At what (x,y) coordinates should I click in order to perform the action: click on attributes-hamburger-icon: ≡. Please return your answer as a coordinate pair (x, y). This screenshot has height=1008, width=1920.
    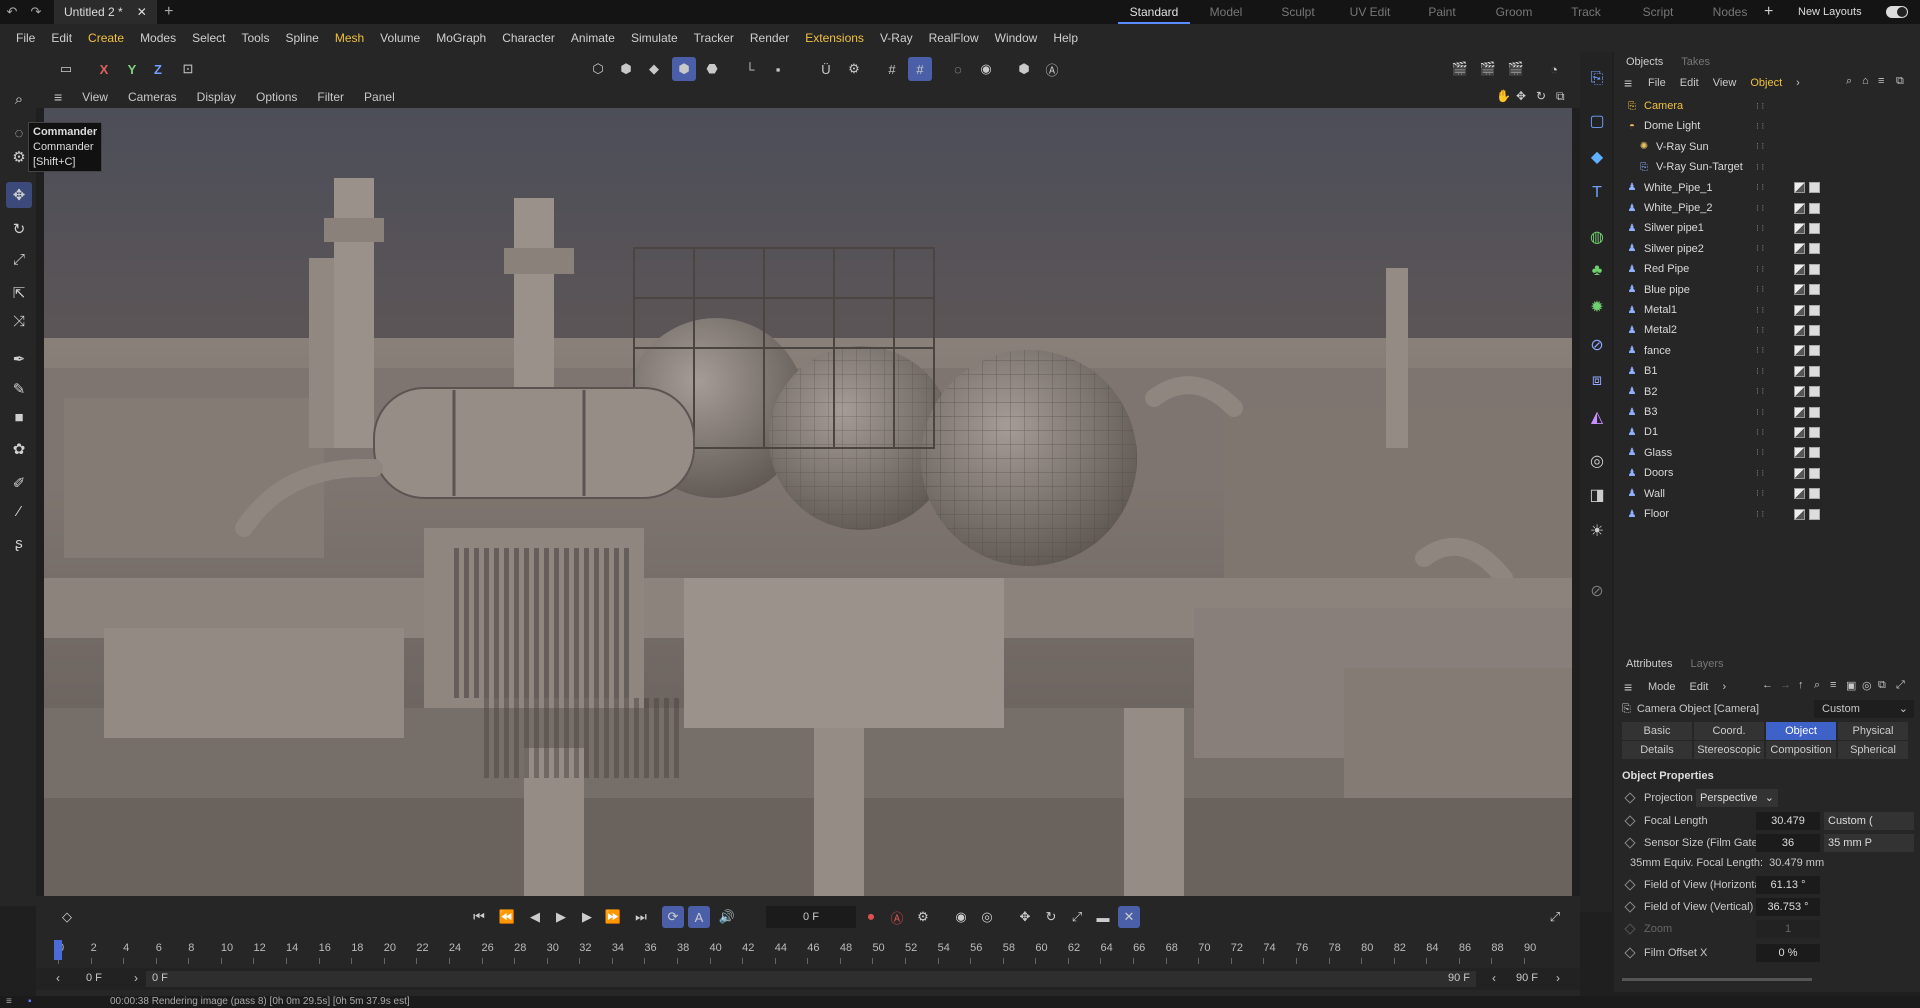
    Looking at the image, I should click on (1628, 687).